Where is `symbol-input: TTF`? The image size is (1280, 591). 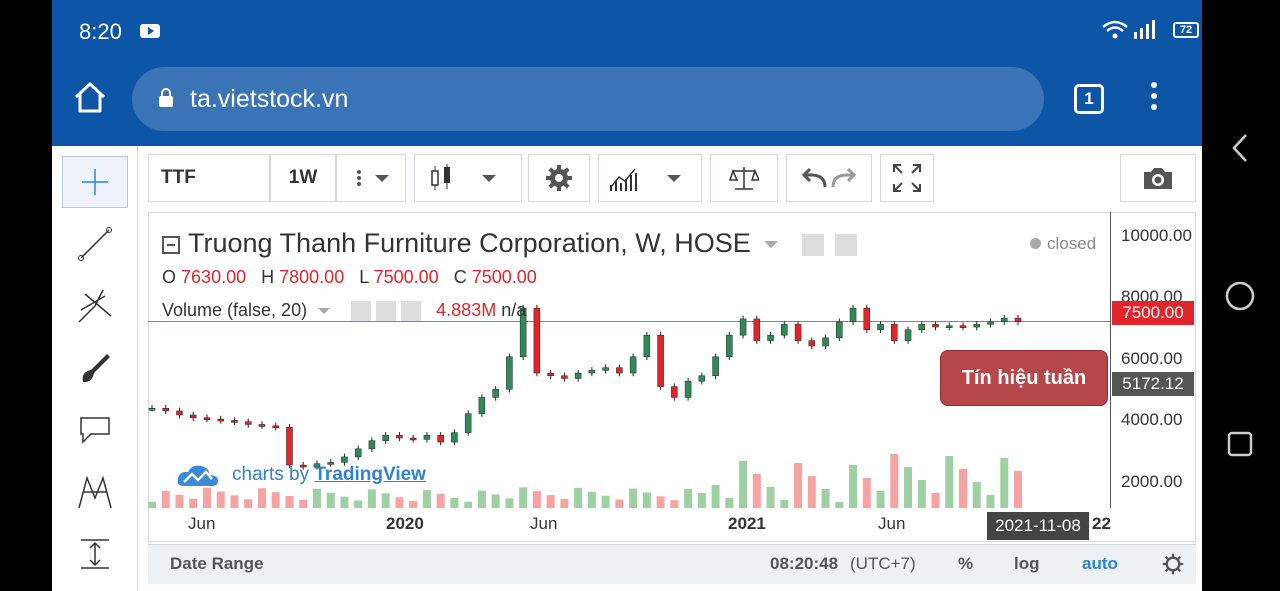 symbol-input: TTF is located at coordinates (209, 178).